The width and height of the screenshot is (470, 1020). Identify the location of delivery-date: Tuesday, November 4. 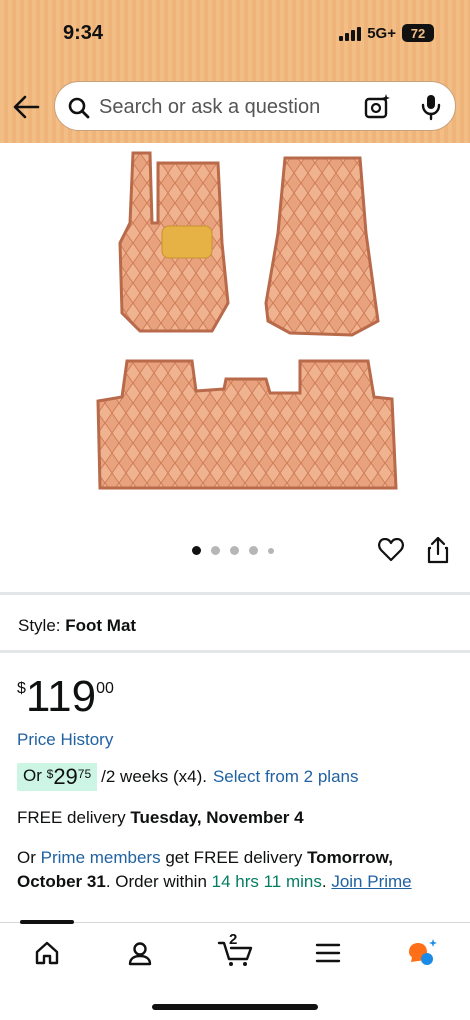
(217, 817).